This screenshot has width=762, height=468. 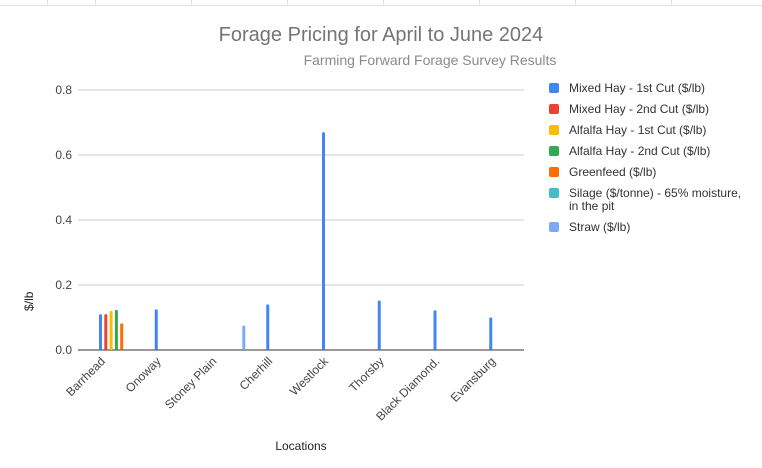 What do you see at coordinates (63, 285) in the screenshot?
I see `y-tick-label: 0.2` at bounding box center [63, 285].